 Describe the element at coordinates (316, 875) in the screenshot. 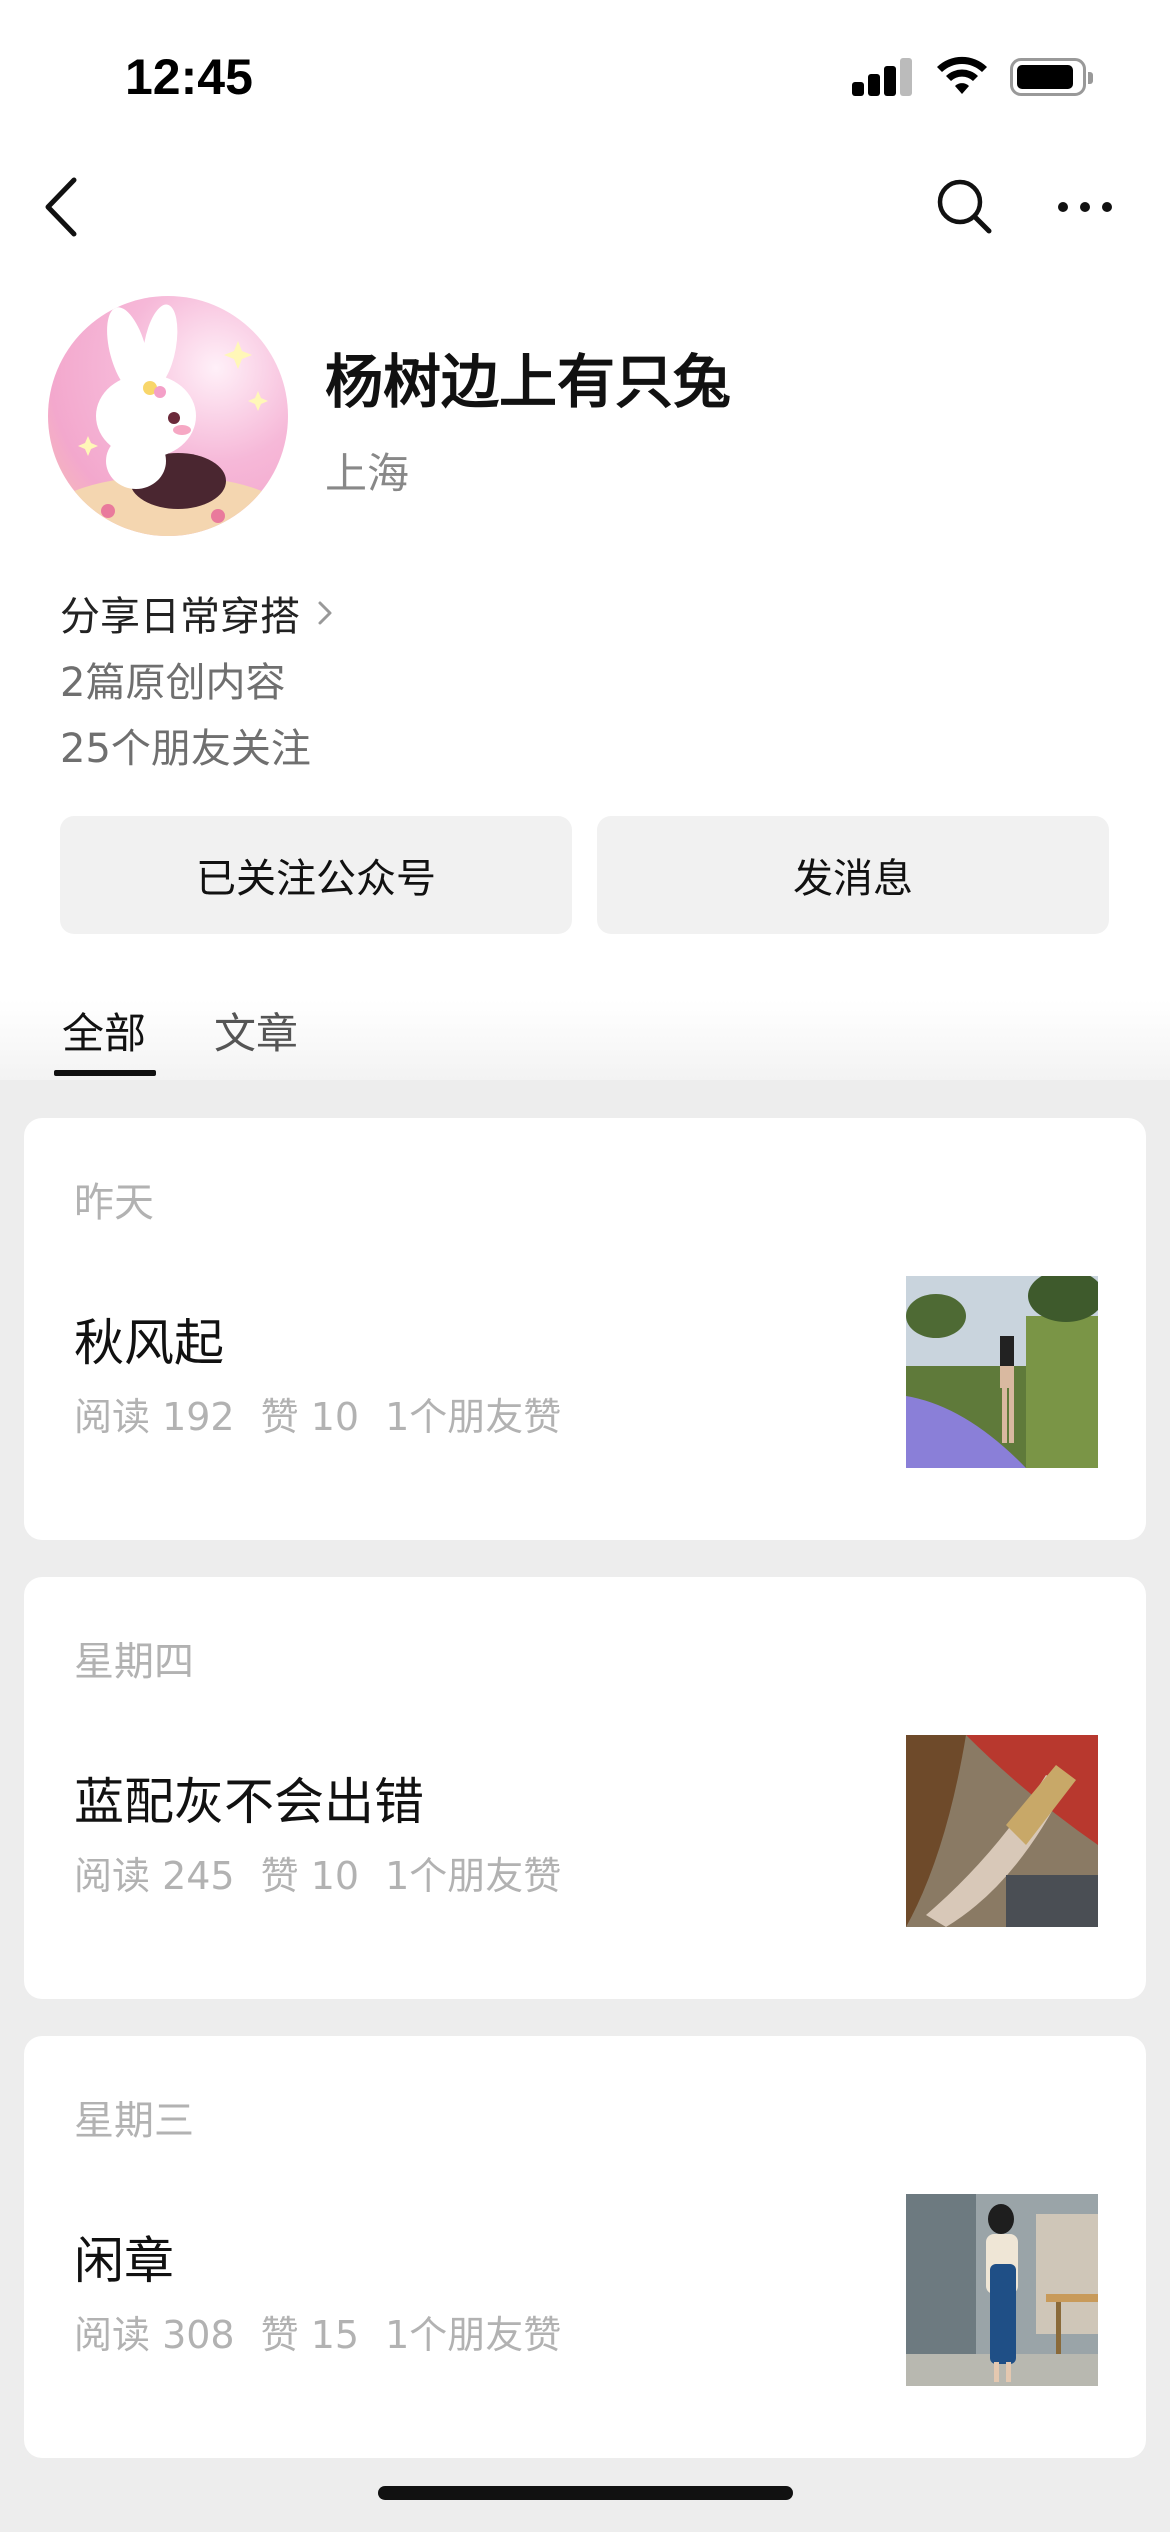

I see `followed-button: 已关注公众号` at that location.